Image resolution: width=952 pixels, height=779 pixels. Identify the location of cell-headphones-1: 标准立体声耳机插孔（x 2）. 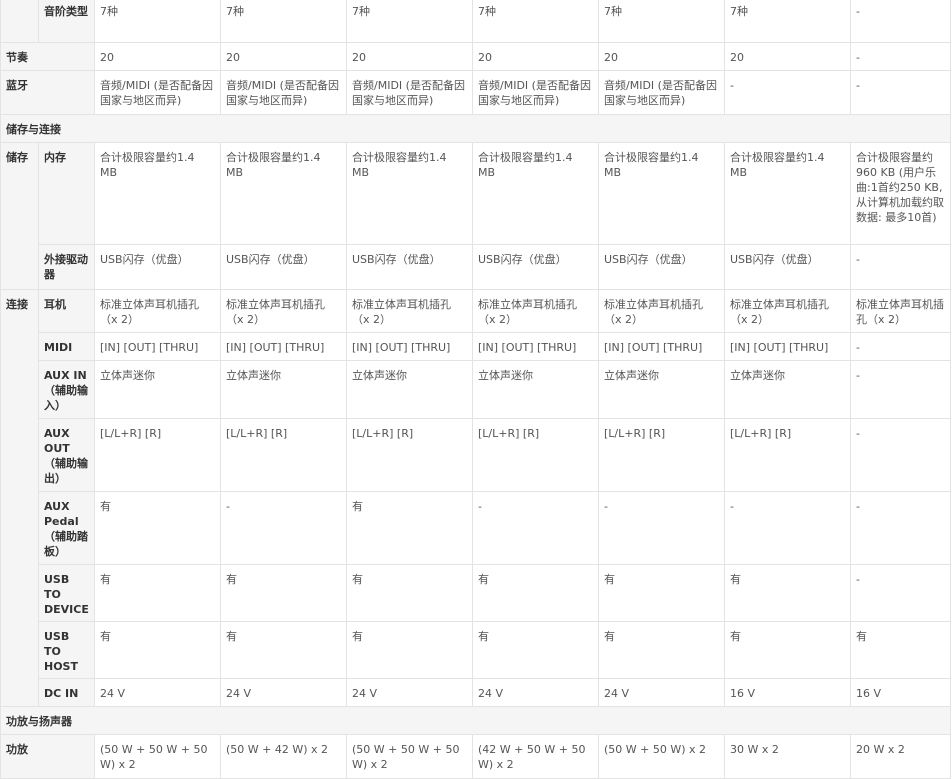
(157, 311).